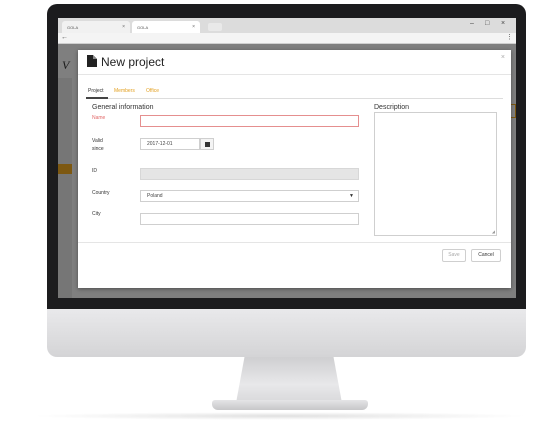  What do you see at coordinates (289, 380) in the screenshot?
I see `monitor-stand` at bounding box center [289, 380].